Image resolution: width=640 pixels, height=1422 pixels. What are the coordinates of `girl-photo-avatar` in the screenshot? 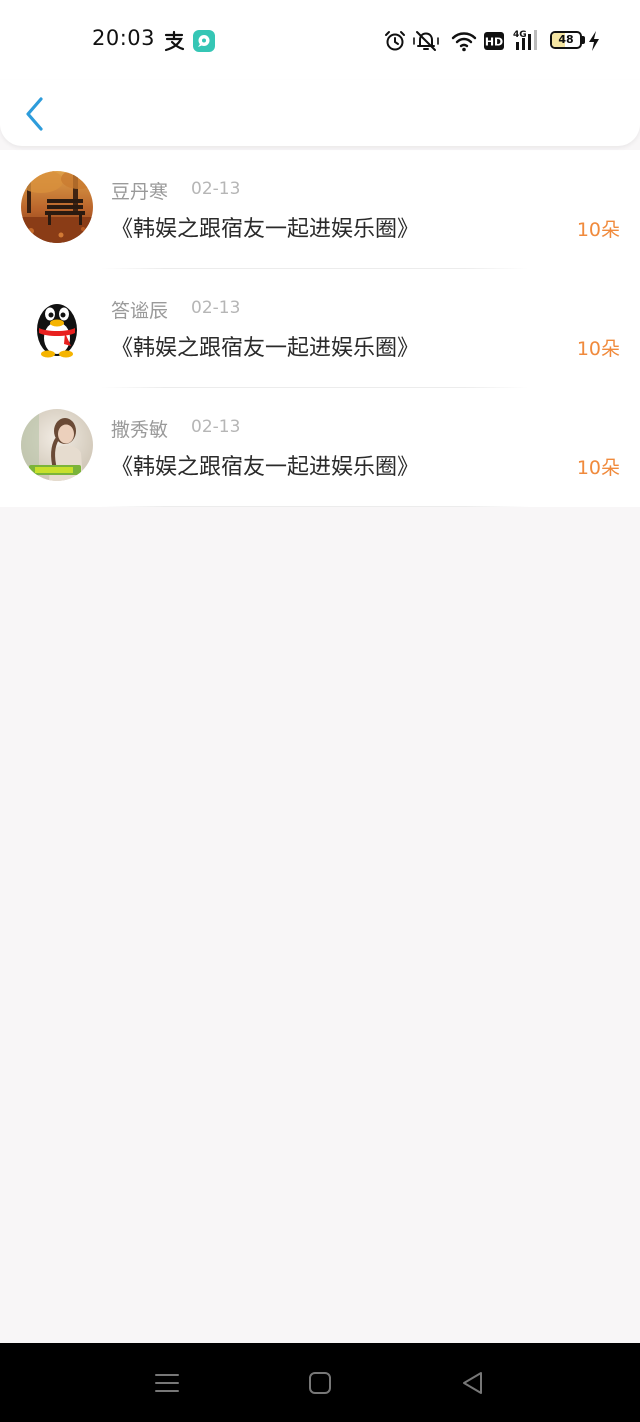 It's located at (57, 445).